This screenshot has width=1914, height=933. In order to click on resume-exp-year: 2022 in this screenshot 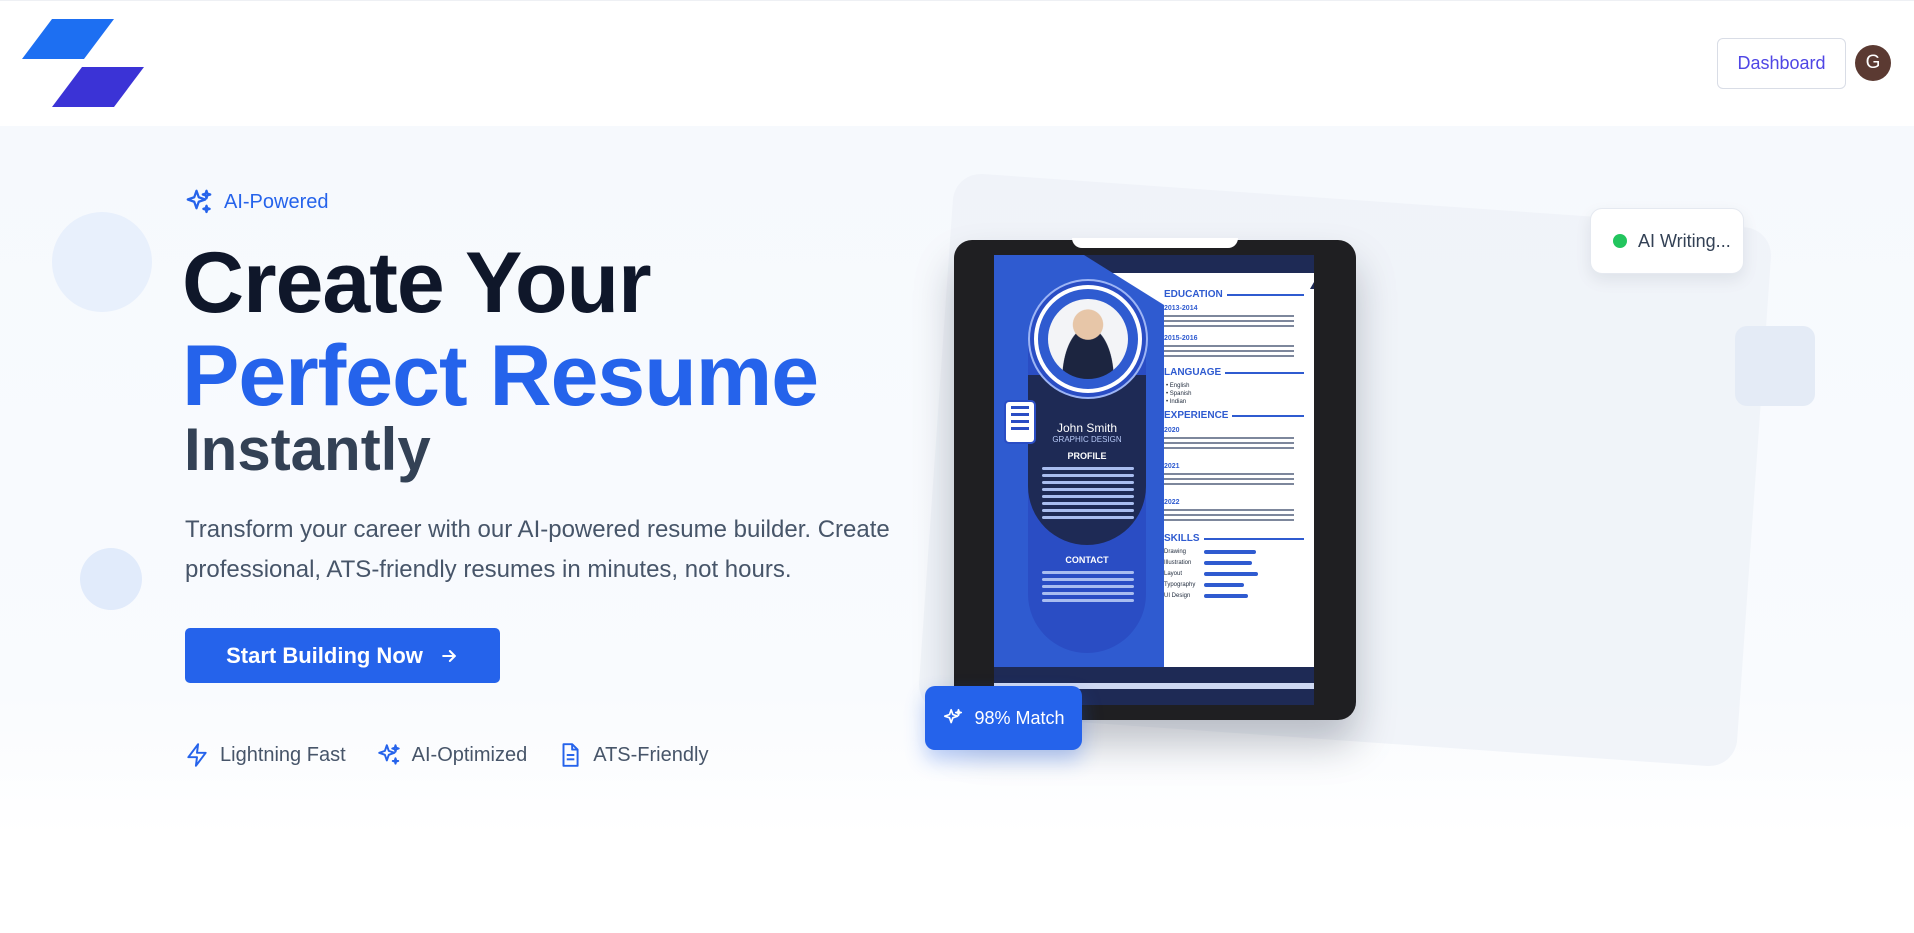, I will do `click(1172, 502)`.